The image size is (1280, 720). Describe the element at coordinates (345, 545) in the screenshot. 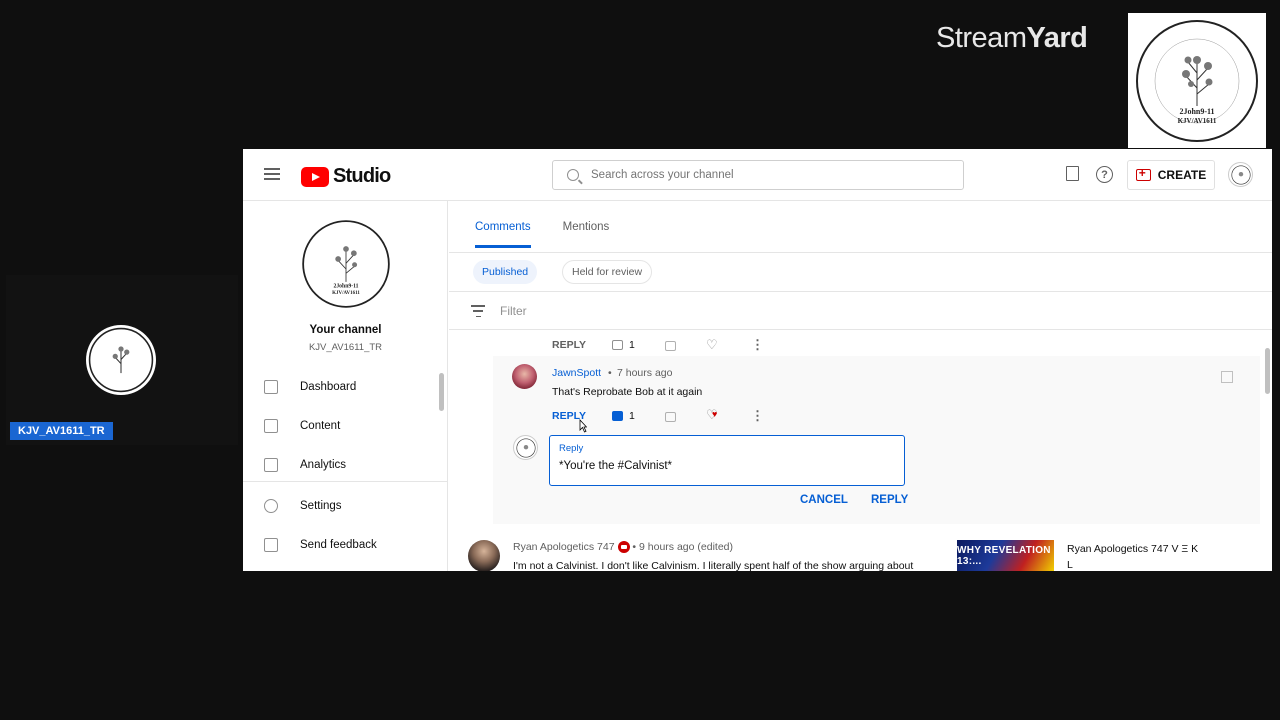

I see `sidebar-item-send-feedback: Send feedback` at that location.